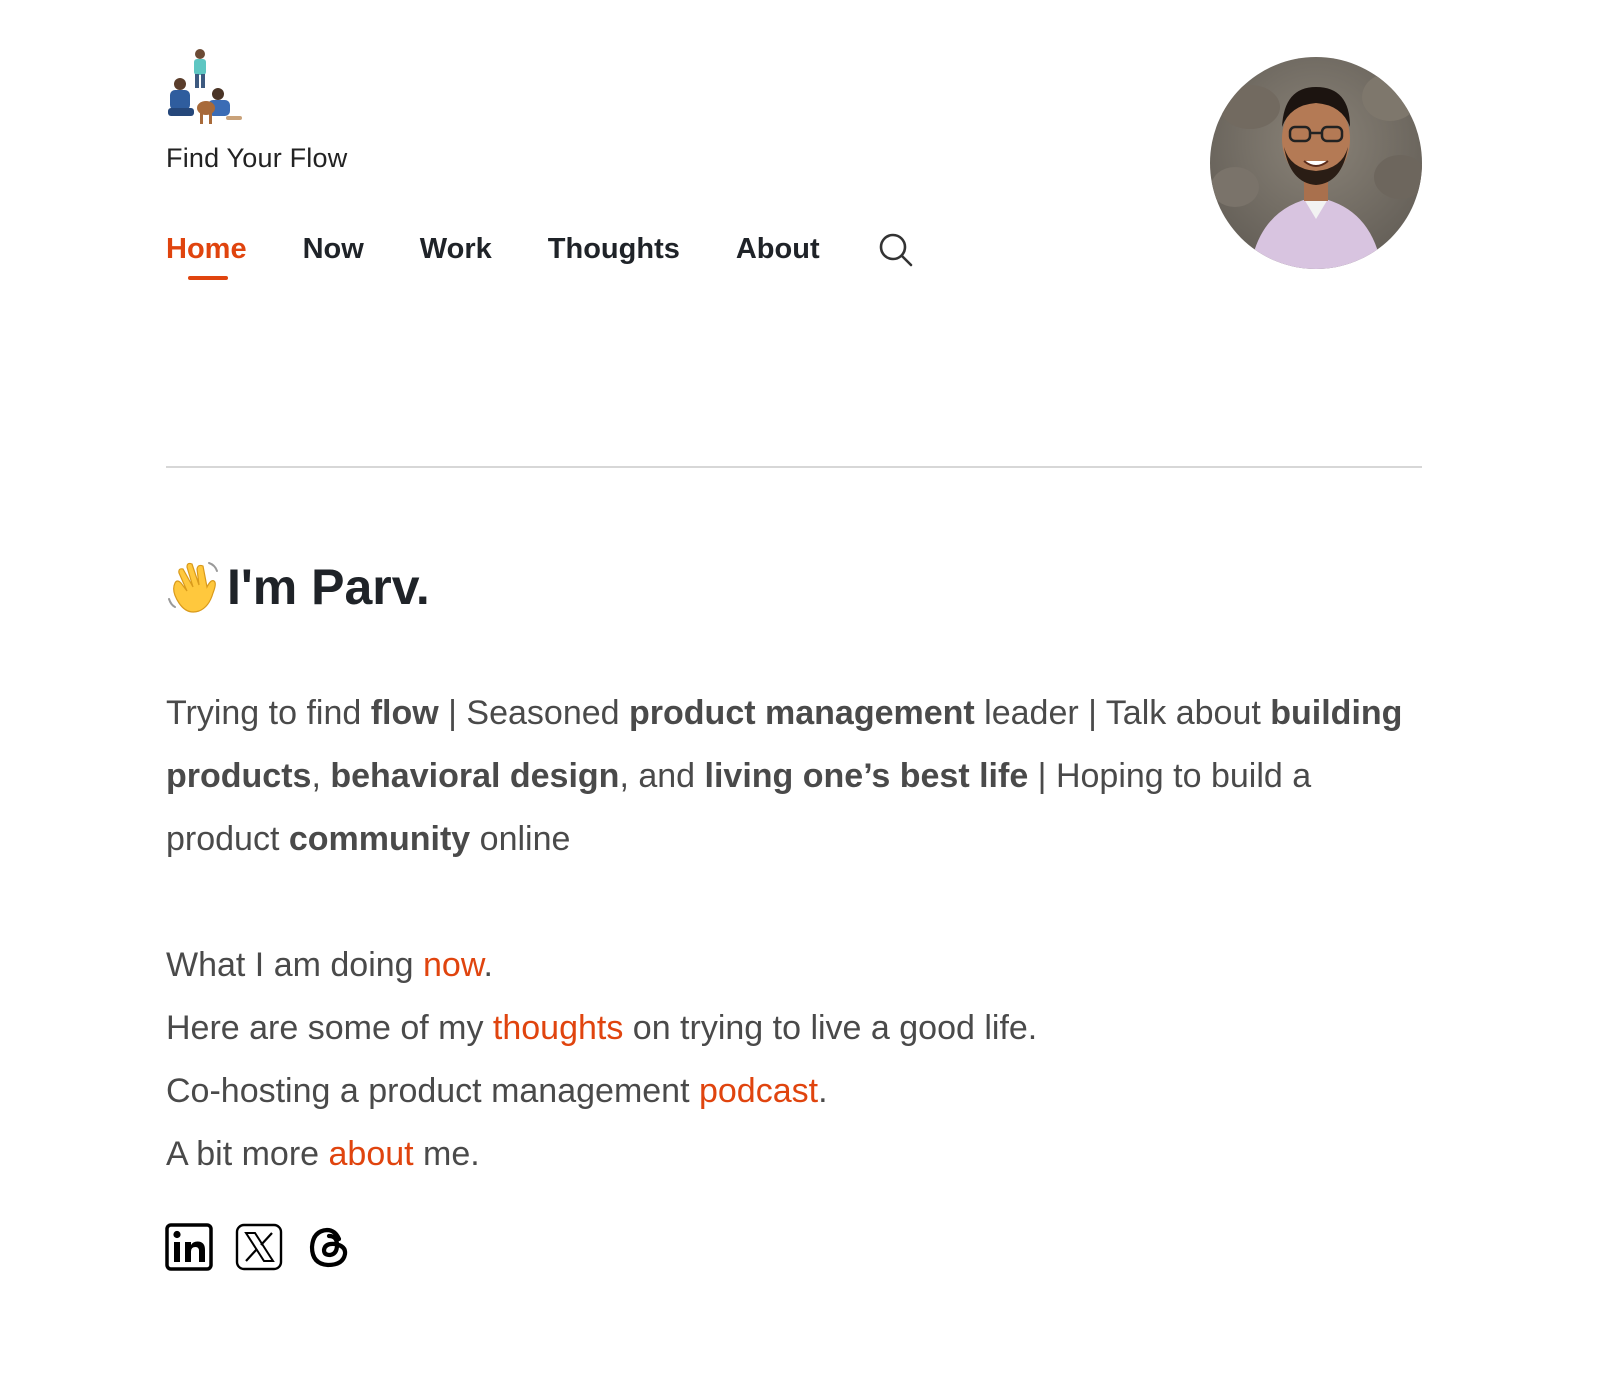  I want to click on site-title: Find Your Flow, so click(256, 158).